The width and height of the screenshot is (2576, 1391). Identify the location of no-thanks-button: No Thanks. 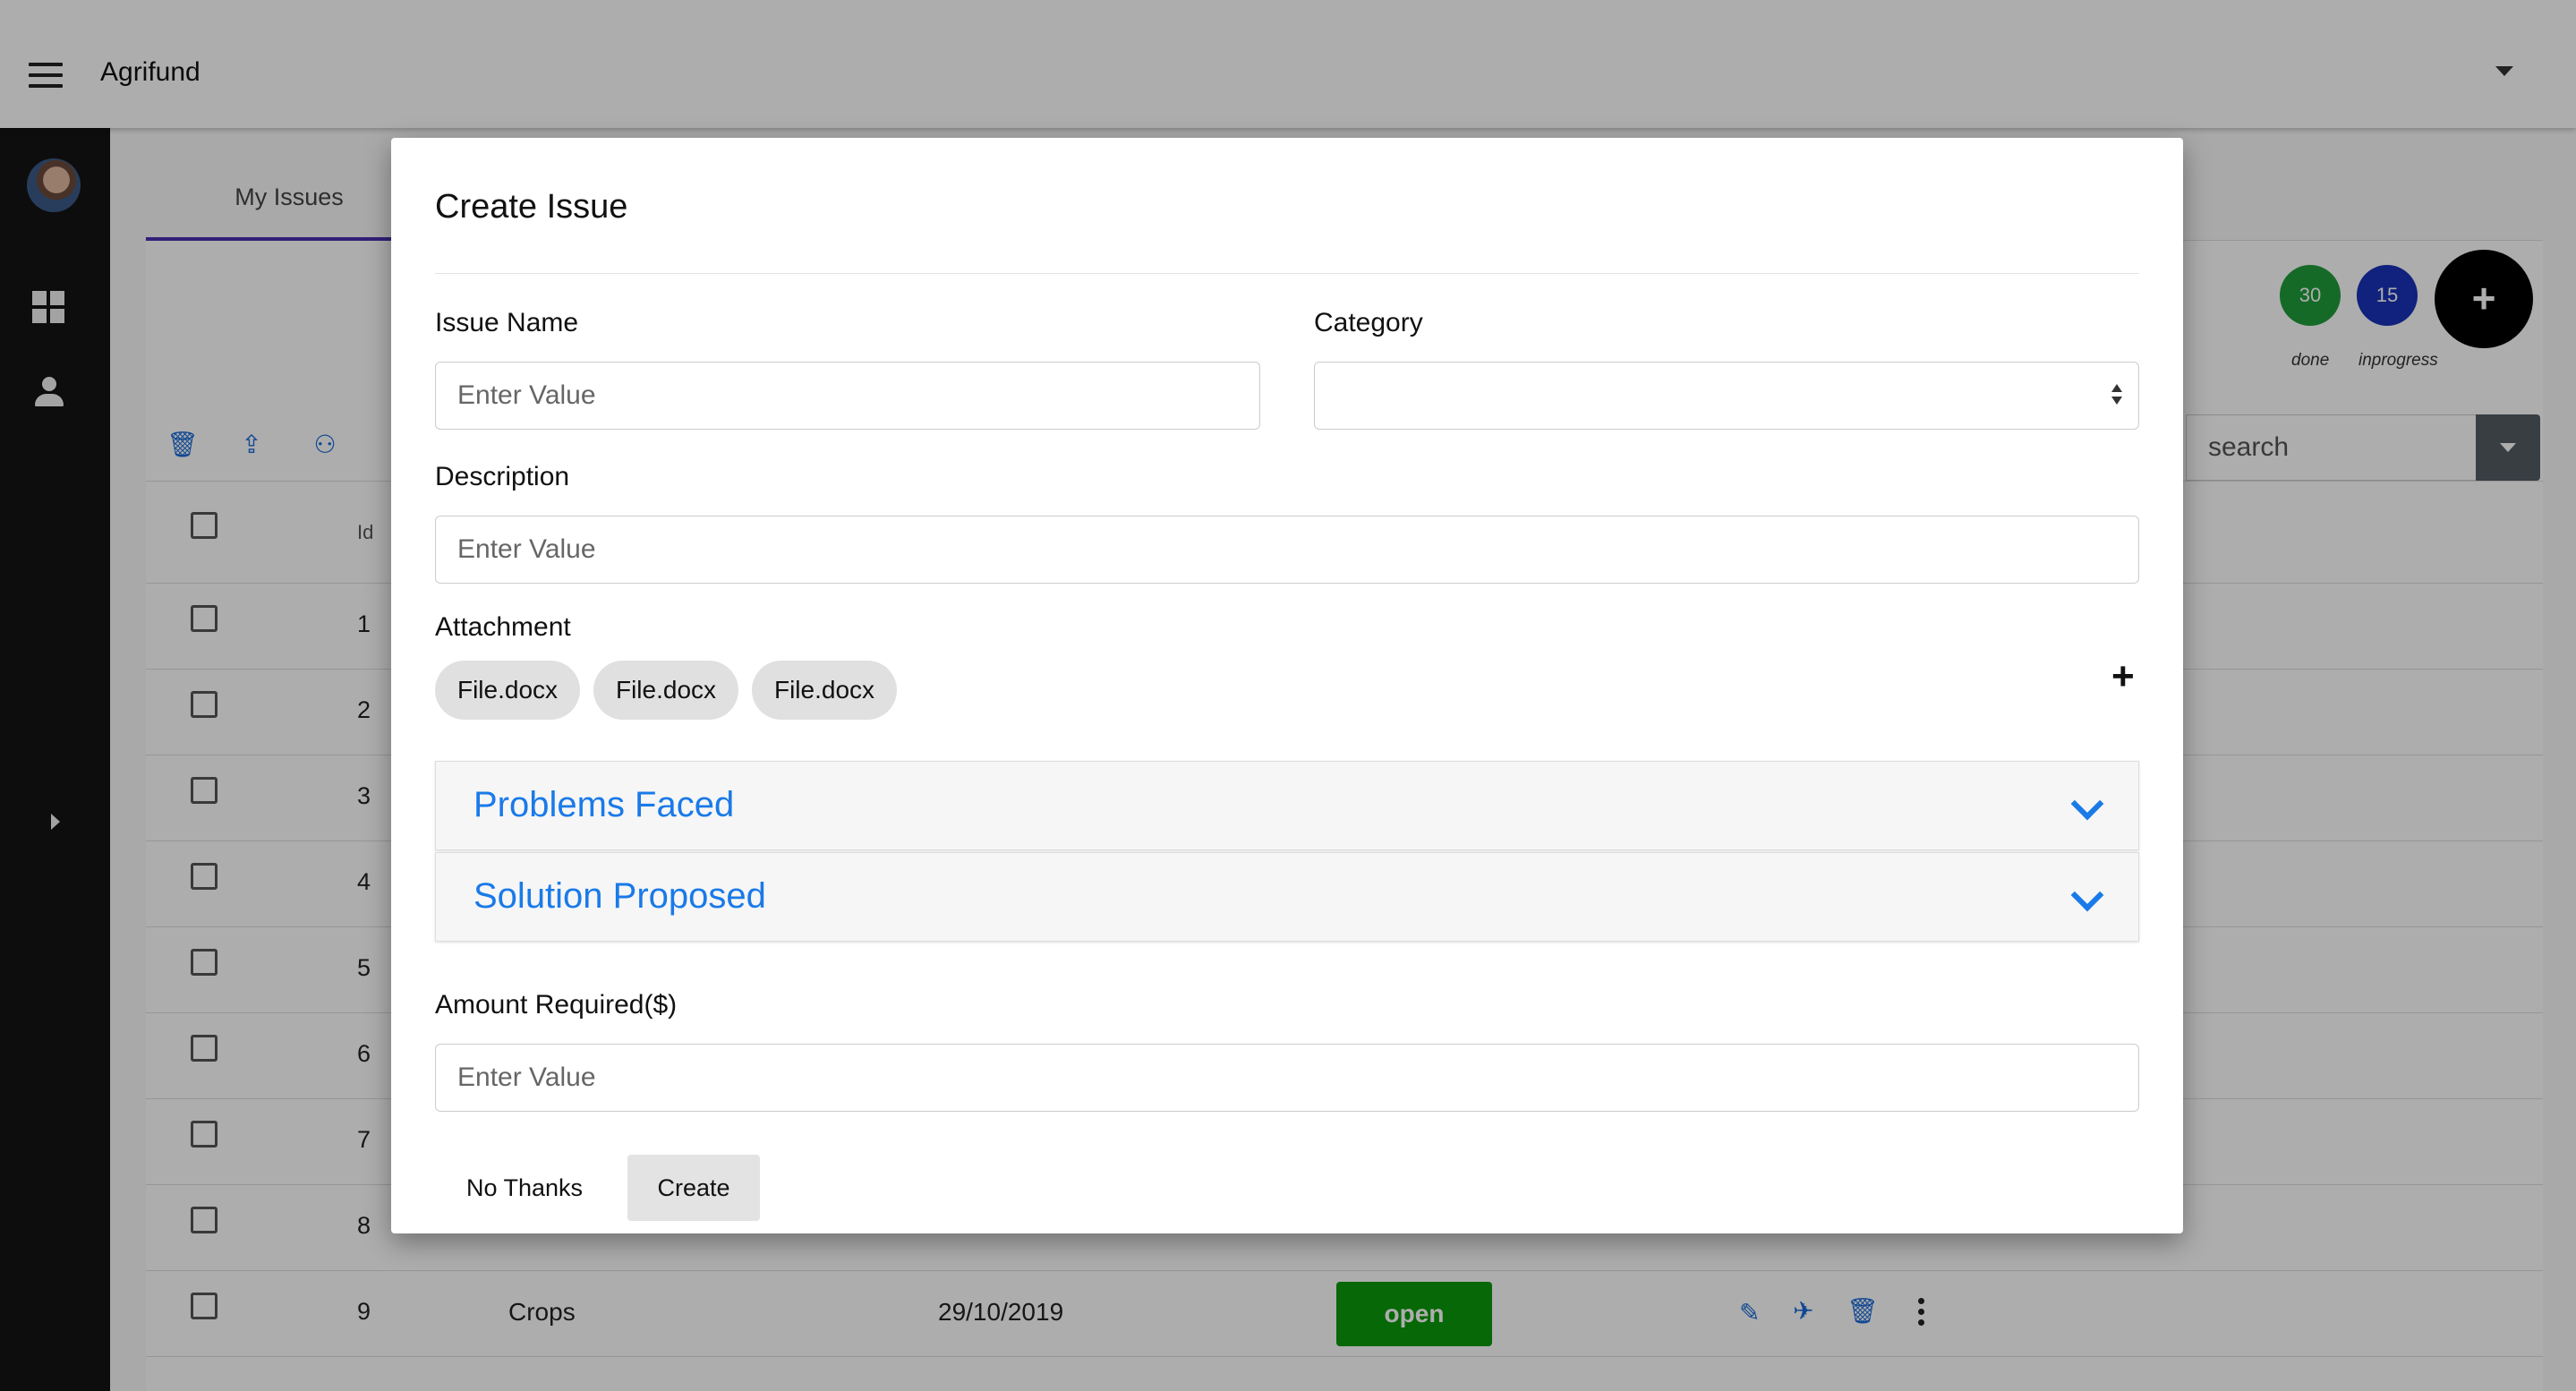
(524, 1188).